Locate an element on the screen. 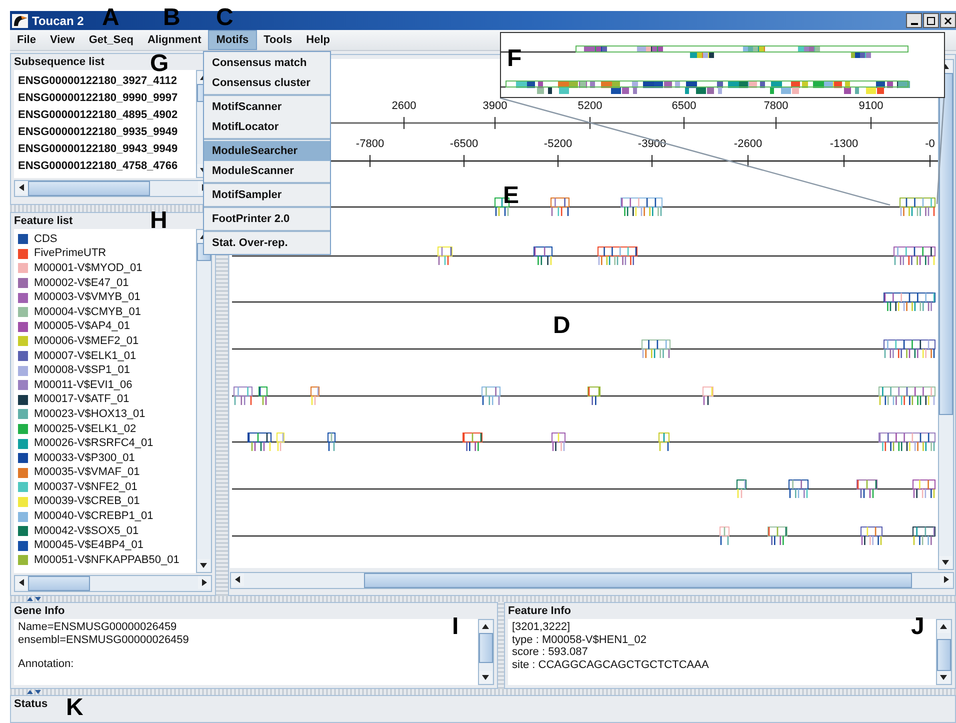 This screenshot has width=956, height=723. menu-item: ModuleSearcher is located at coordinates (267, 151).